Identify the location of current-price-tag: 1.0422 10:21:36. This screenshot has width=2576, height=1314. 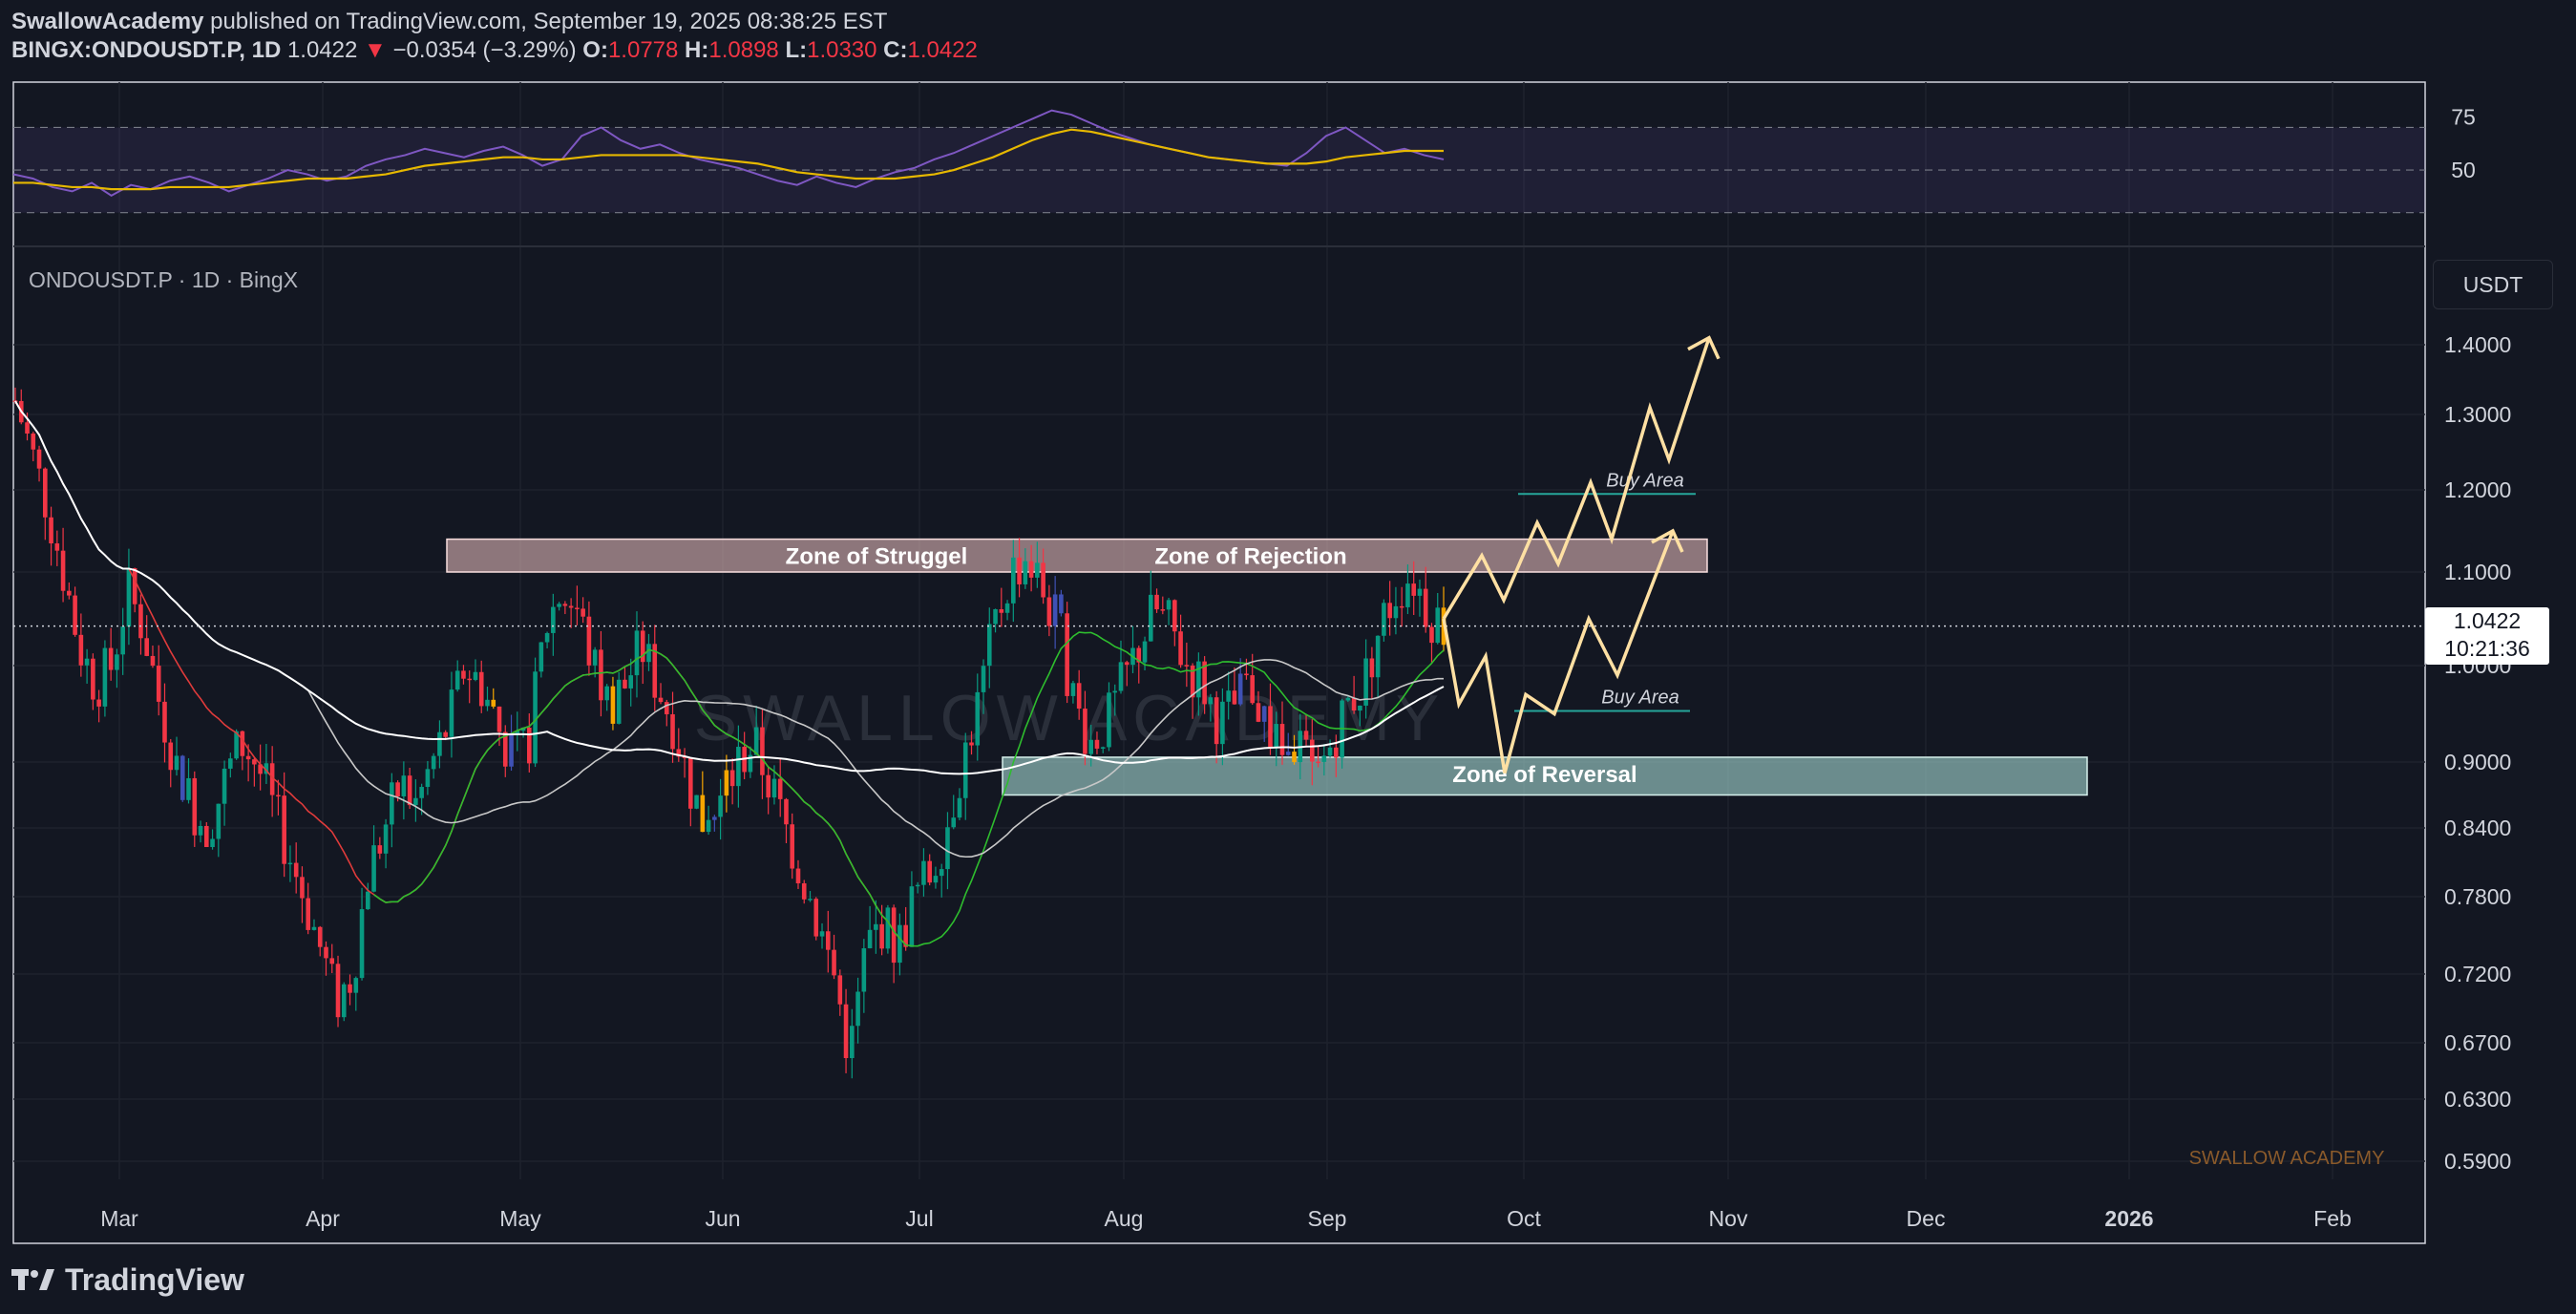
(2487, 636).